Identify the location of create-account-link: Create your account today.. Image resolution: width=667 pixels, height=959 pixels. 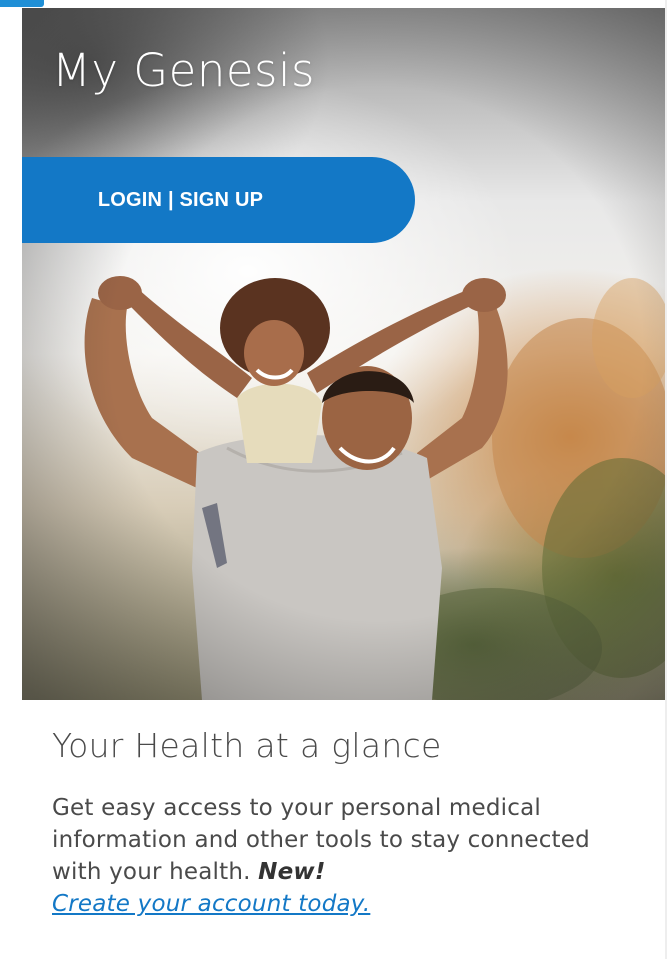
(211, 904).